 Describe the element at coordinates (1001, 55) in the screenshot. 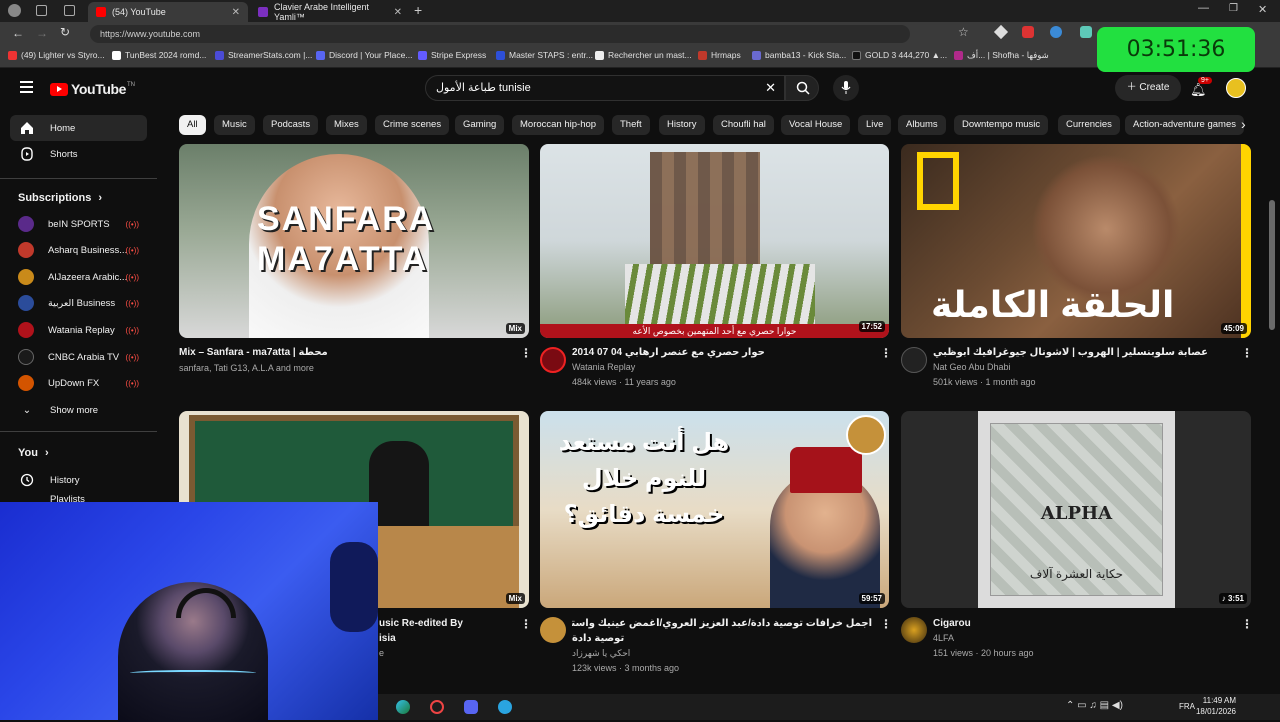

I see `bookmark-item: أف... | Shofha - شوفها` at that location.